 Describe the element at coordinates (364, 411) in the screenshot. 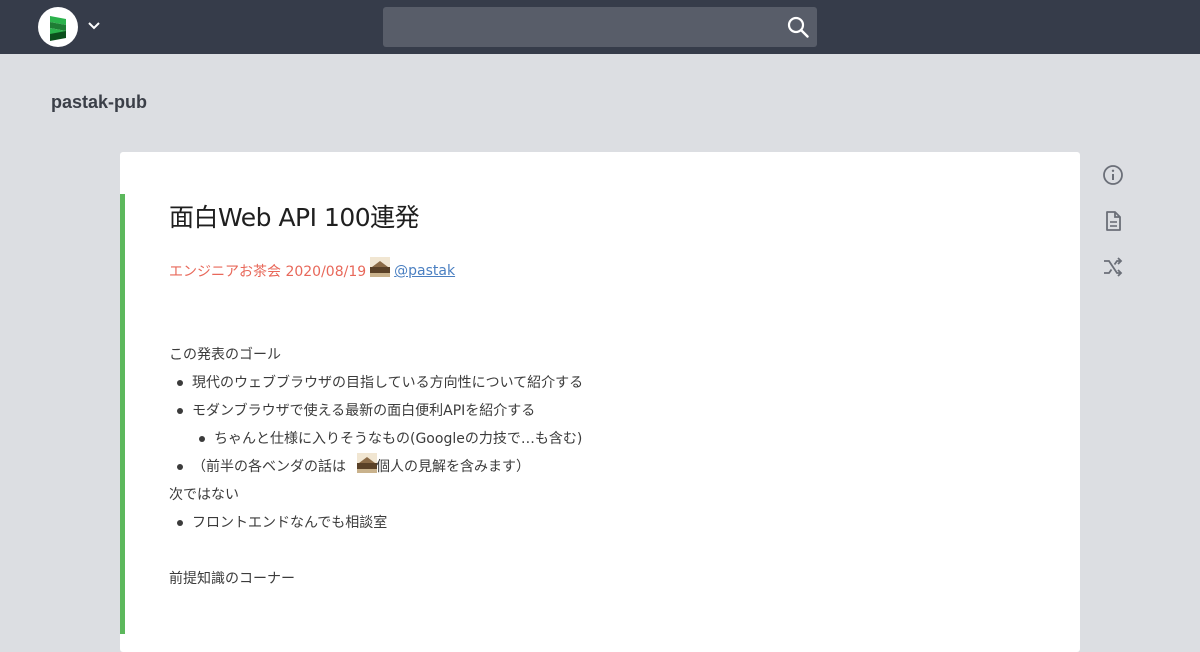

I see `line-text: モダンブラウザで使える最新の面白便利APIを紹介する` at that location.